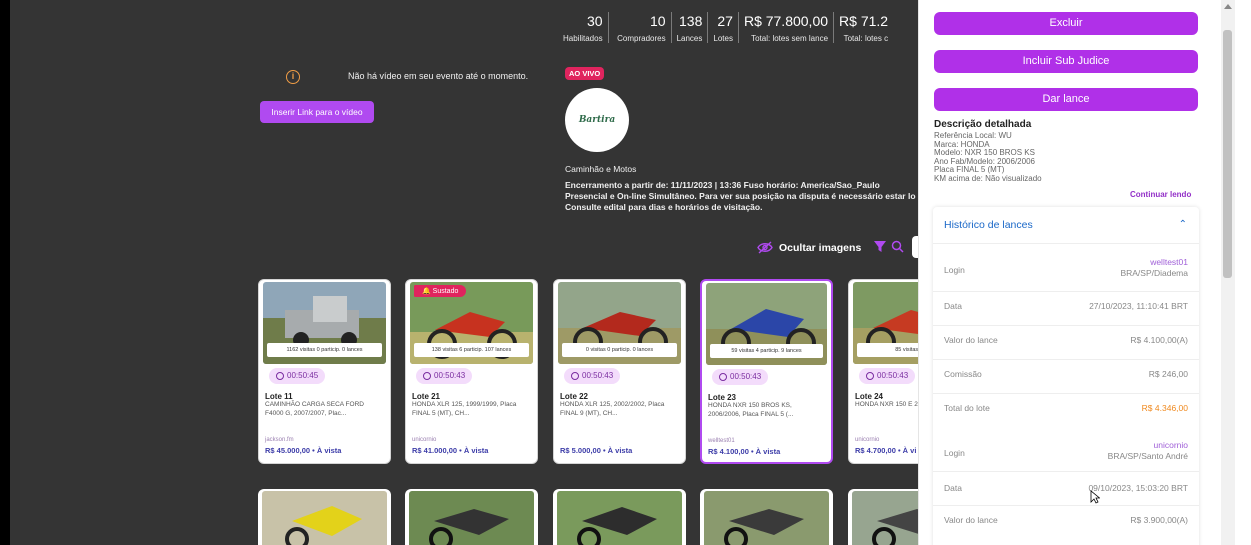 The height and width of the screenshot is (545, 1251). What do you see at coordinates (303, 450) in the screenshot?
I see `lot-price: R$ 45.000,00 • À vista` at bounding box center [303, 450].